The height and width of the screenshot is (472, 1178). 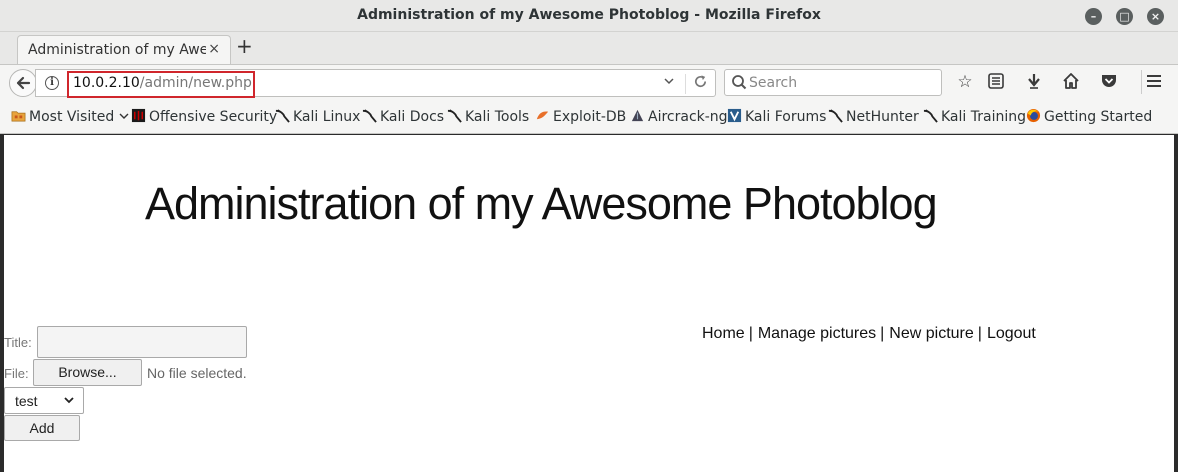 What do you see at coordinates (542, 115) in the screenshot?
I see `exploit-db-icon` at bounding box center [542, 115].